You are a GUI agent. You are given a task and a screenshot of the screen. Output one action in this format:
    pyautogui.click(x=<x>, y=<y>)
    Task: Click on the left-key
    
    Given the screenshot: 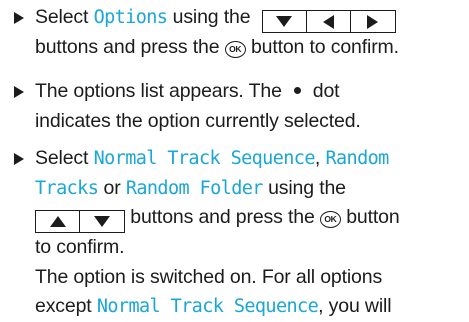 What is the action you would take?
    pyautogui.click(x=329, y=21)
    